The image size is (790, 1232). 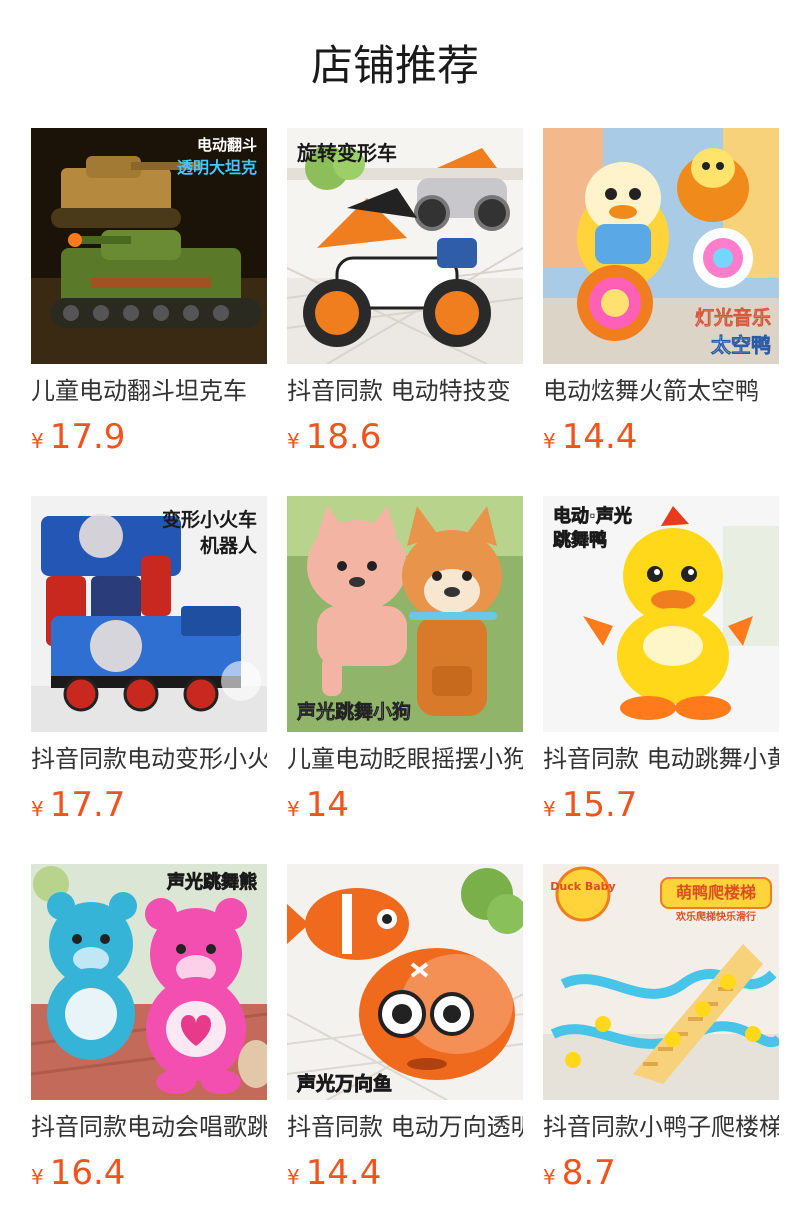 What do you see at coordinates (661, 614) in the screenshot?
I see `dancing-duck-toy-image: 电动·声光 跳舞鸭` at bounding box center [661, 614].